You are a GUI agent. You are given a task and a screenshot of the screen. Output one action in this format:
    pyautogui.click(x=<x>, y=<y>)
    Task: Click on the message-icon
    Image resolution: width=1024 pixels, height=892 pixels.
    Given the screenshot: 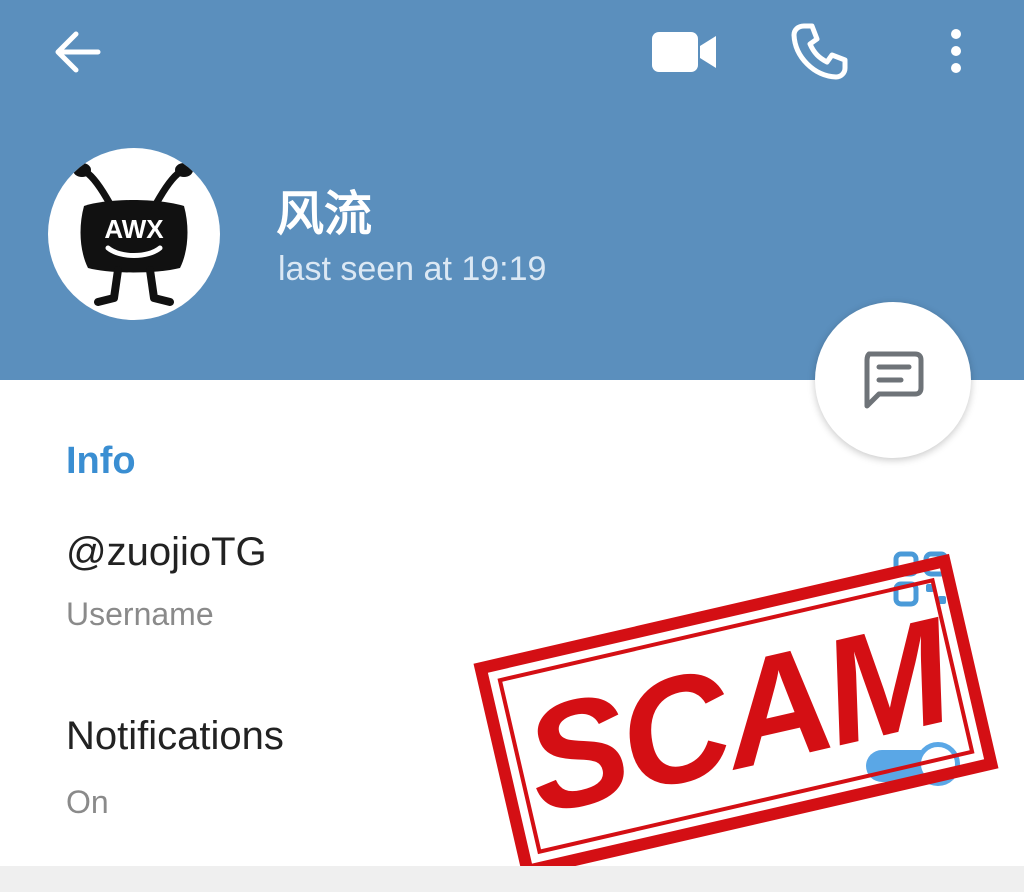 What is the action you would take?
    pyautogui.click(x=894, y=380)
    